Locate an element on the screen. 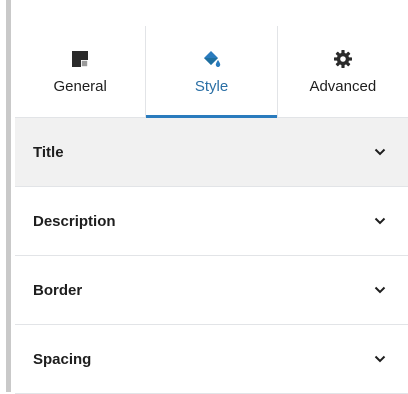 The image size is (408, 394). section-label: Spacing is located at coordinates (62, 359).